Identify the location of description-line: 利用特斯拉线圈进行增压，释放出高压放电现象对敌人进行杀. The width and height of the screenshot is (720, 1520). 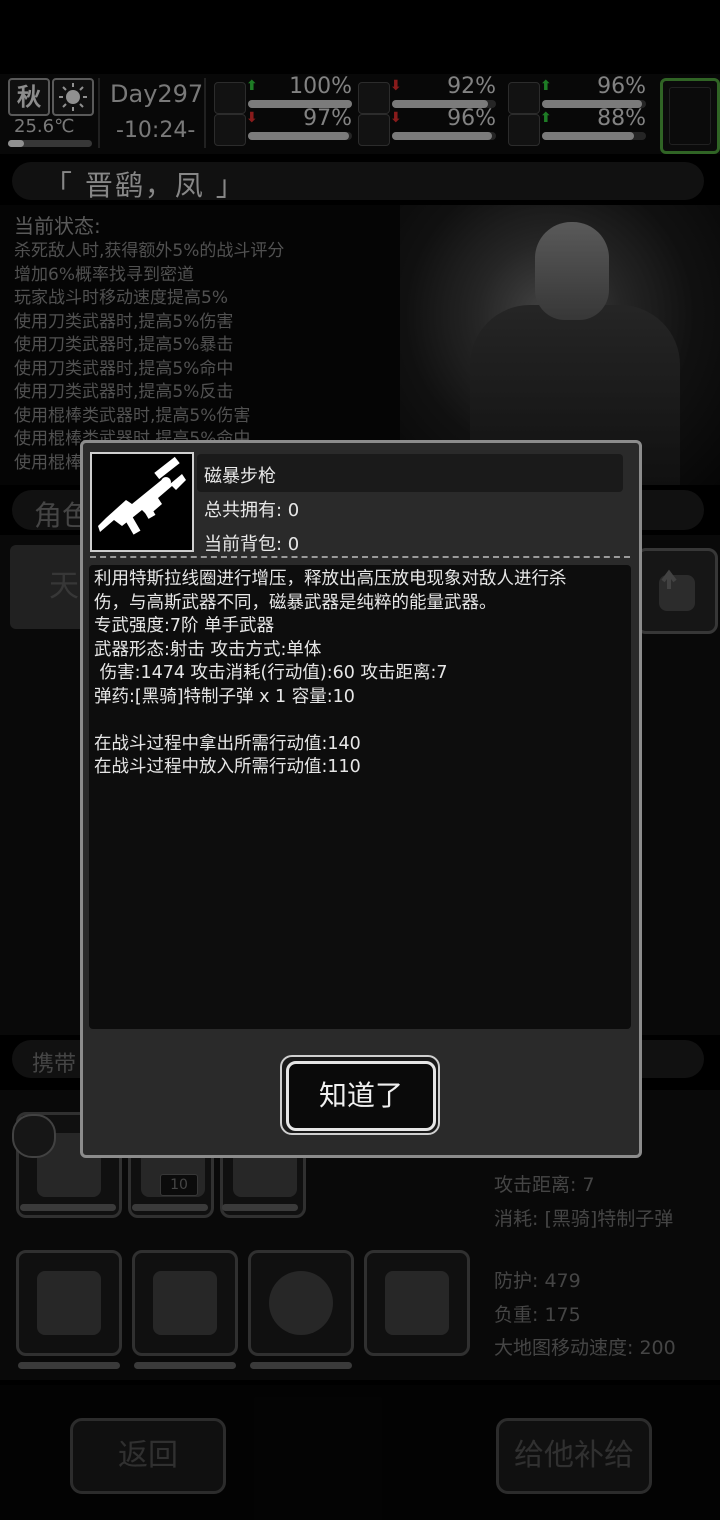
(330, 579).